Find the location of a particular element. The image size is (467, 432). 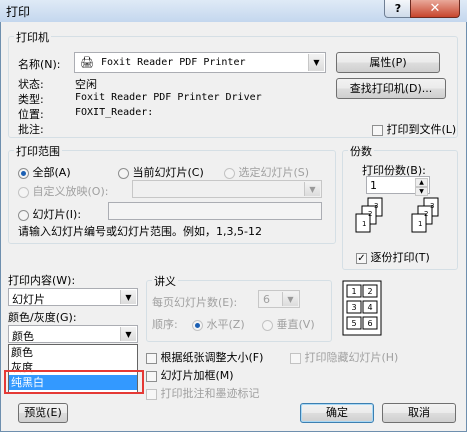

printer-group-title: 打印机 is located at coordinates (32, 37).